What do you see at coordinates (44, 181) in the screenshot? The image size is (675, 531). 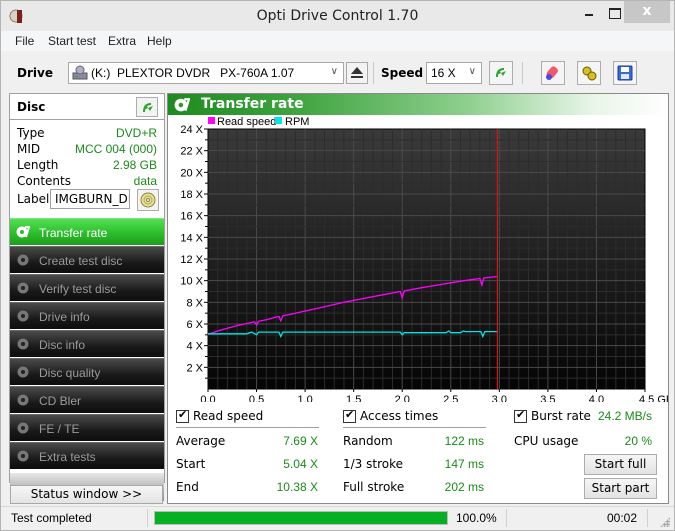 I see `info-key: Contents` at bounding box center [44, 181].